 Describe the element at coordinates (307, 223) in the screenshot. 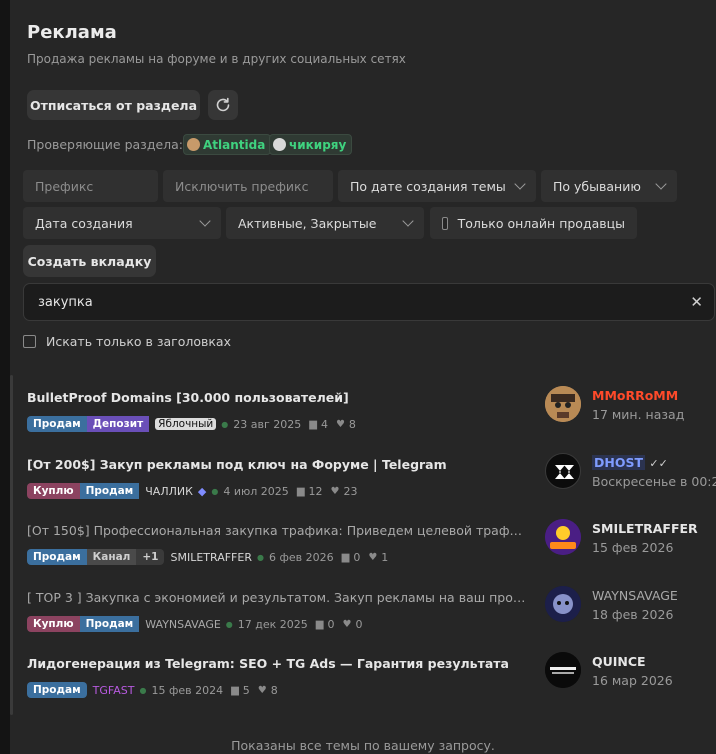

I see `state-value: Активные, Закрытые` at that location.